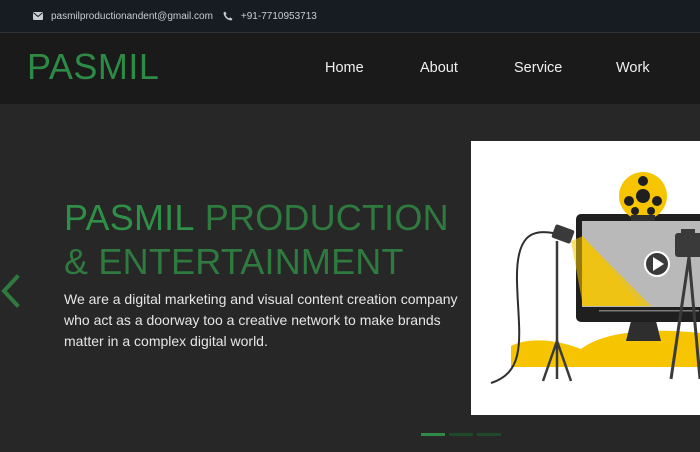 The height and width of the screenshot is (452, 700). Describe the element at coordinates (633, 68) in the screenshot. I see `nav-work: Work` at that location.